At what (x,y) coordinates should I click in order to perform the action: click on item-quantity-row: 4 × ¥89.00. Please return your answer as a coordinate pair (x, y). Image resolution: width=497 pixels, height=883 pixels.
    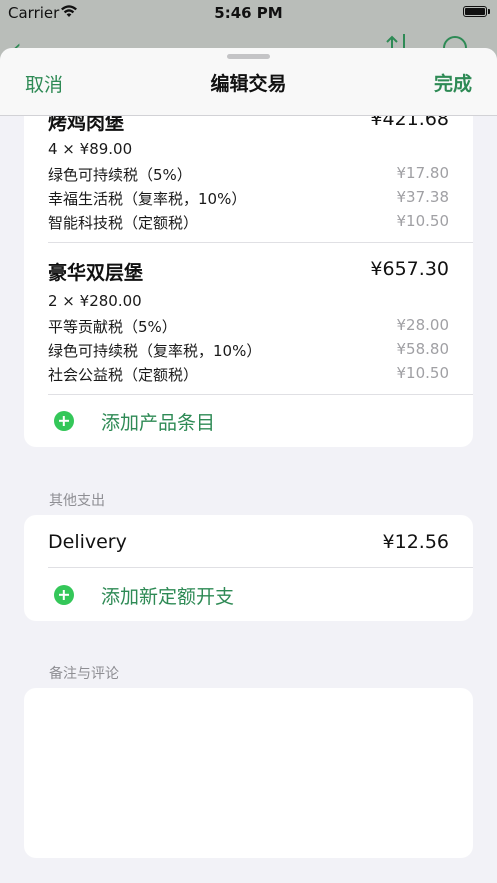
    Looking at the image, I should click on (248, 150).